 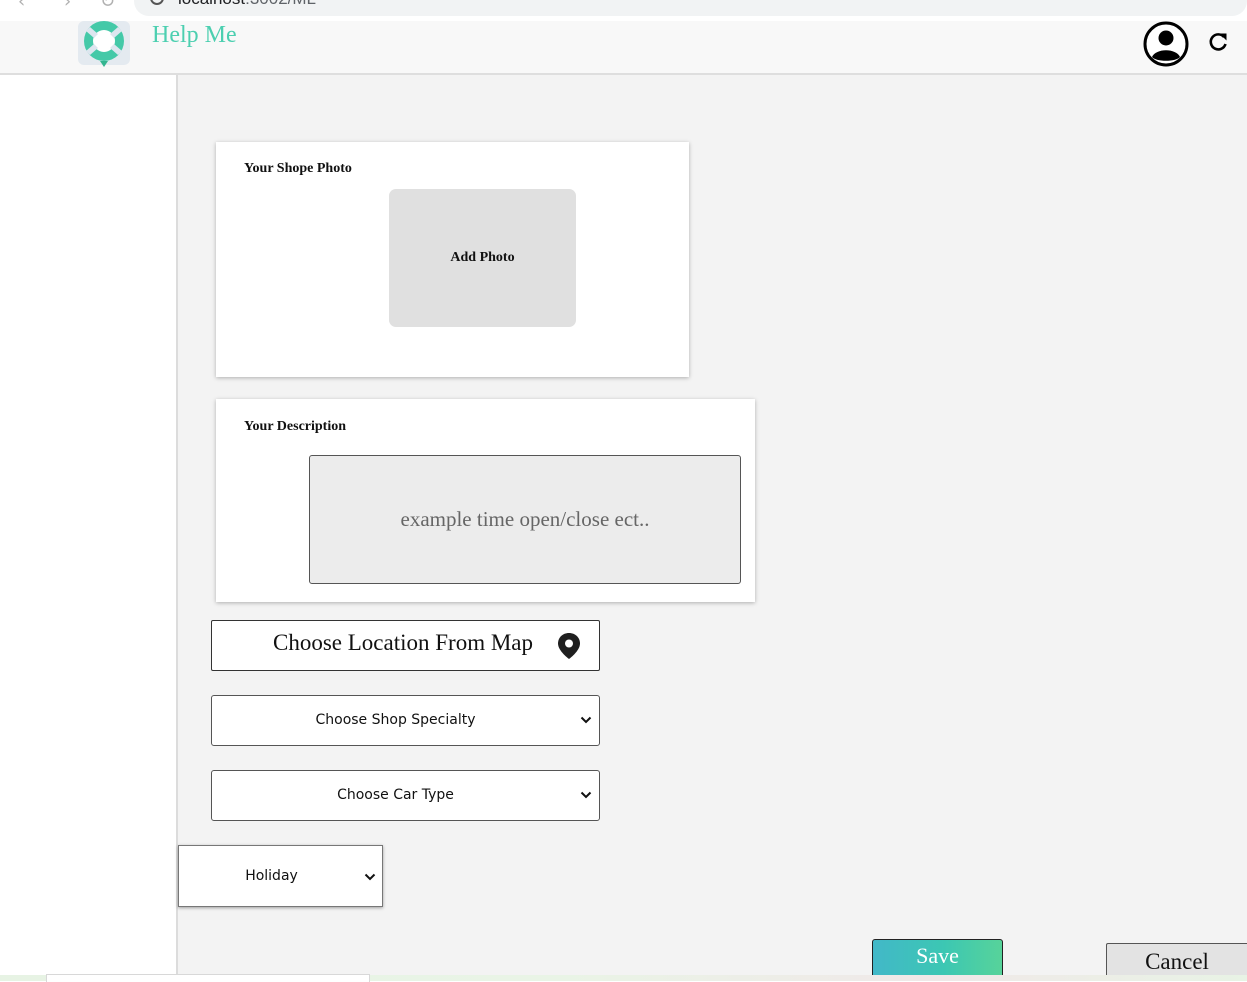 I want to click on choose-location-button: Choose Location From Map, so click(x=405, y=645).